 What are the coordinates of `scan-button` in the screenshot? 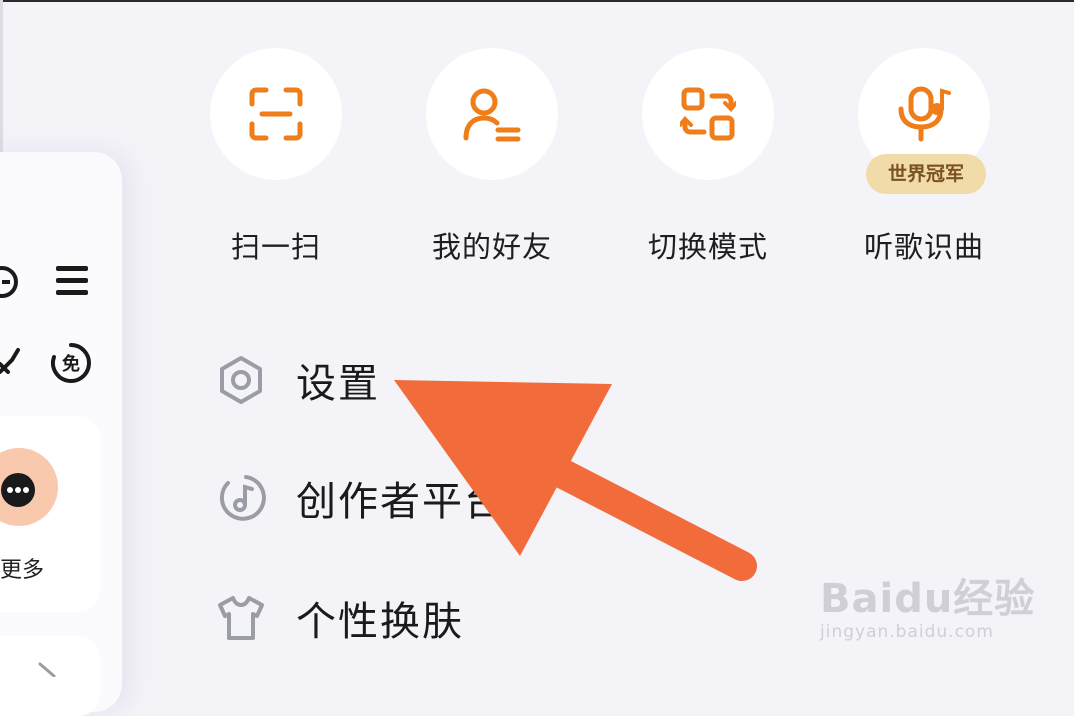 It's located at (276, 114).